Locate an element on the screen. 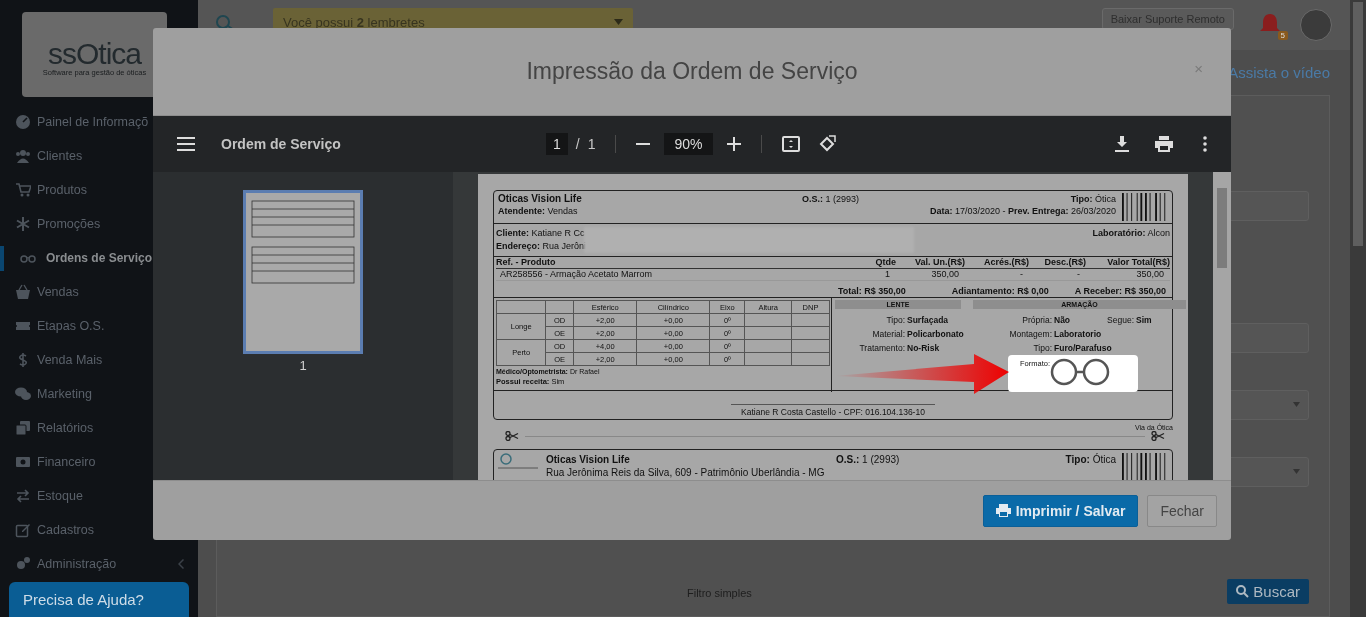 The width and height of the screenshot is (1366, 617). sidebar-item: Etapas O.S. is located at coordinates (99, 326).